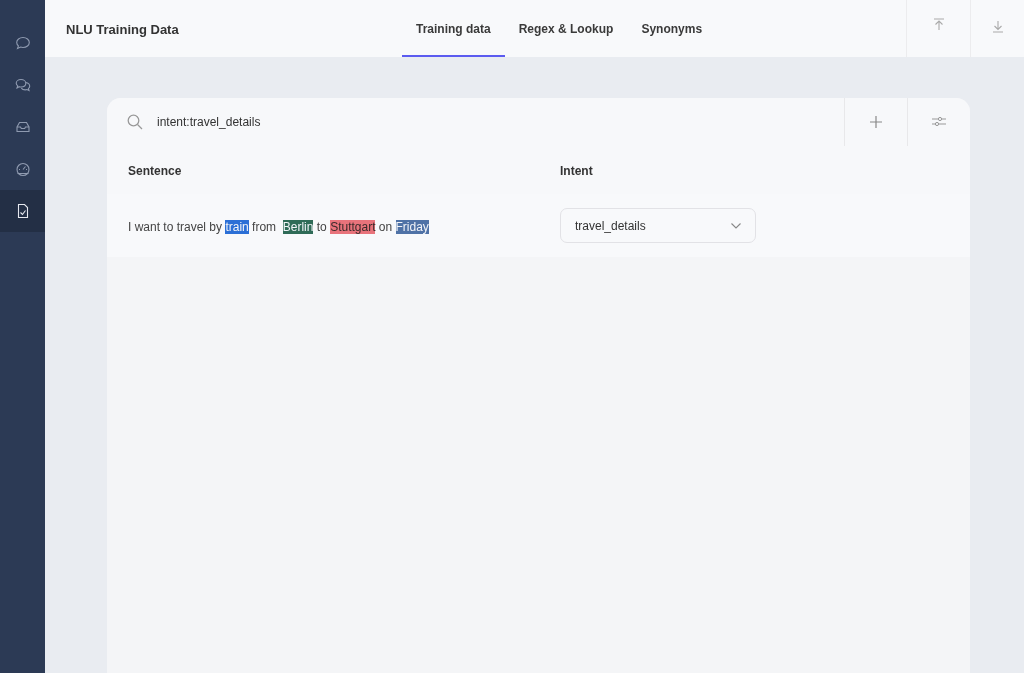 The image size is (1024, 673). Describe the element at coordinates (412, 226) in the screenshot. I see `entity-highlight: Friday` at that location.